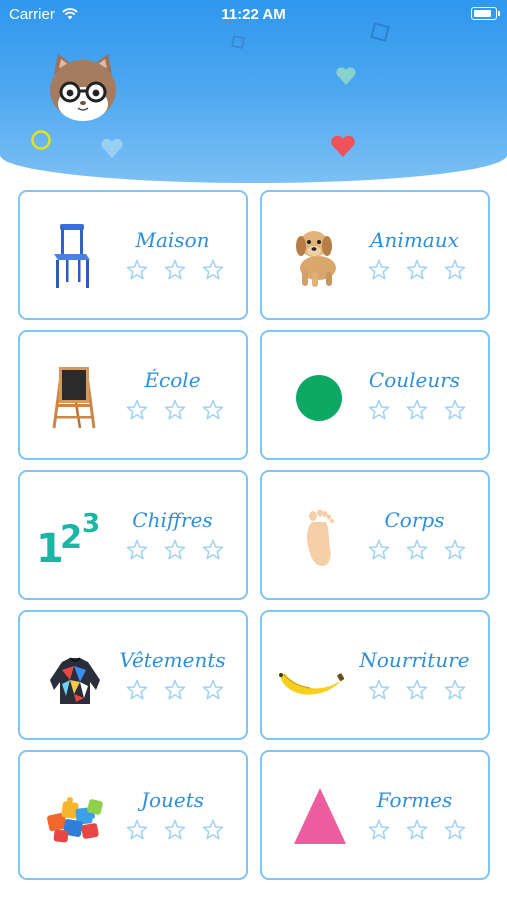 Image resolution: width=507 pixels, height=900 pixels. I want to click on cat-mascot-icon, so click(83, 88).